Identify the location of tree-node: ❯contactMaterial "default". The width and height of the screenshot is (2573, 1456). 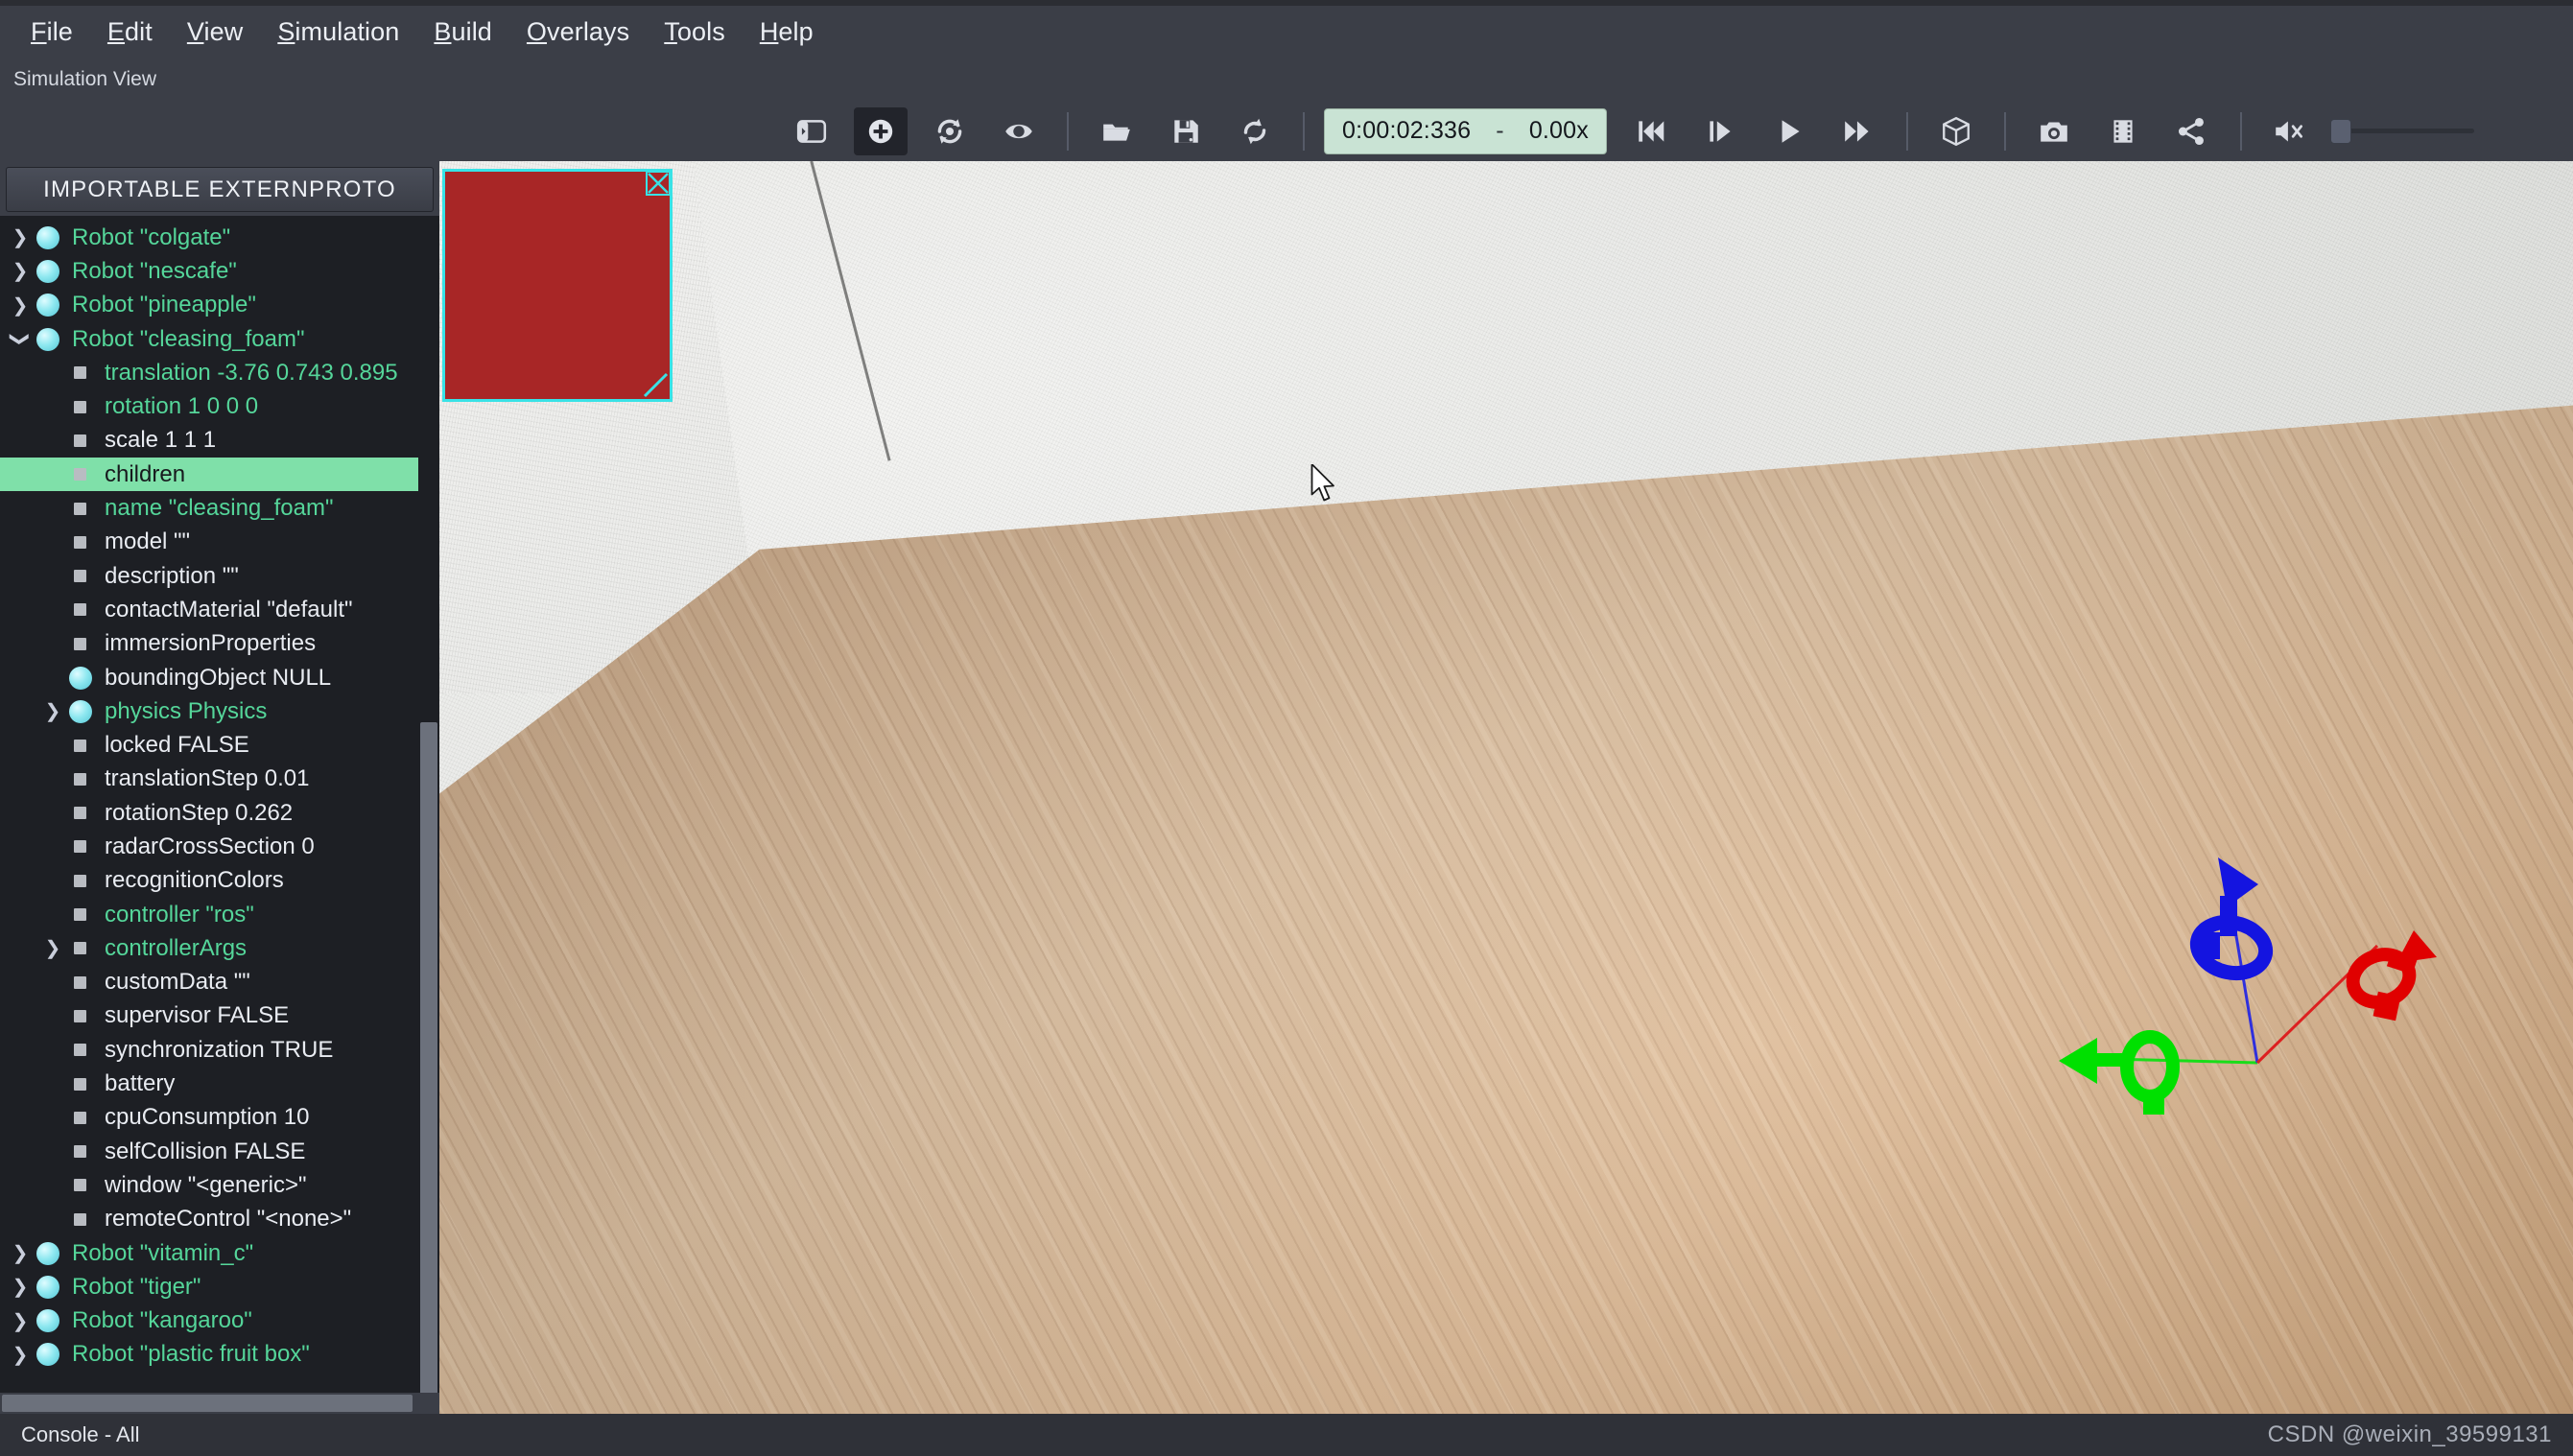
(209, 609).